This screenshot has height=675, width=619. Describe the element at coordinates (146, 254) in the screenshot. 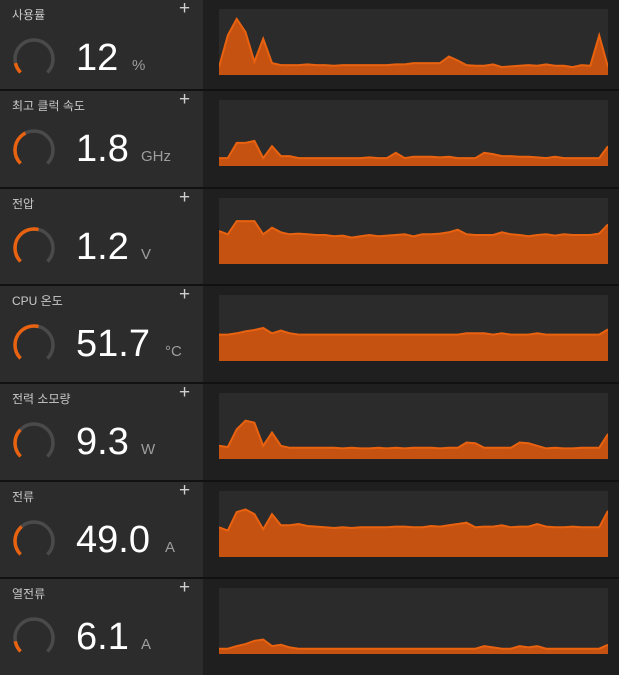

I see `metric-unit: V` at that location.